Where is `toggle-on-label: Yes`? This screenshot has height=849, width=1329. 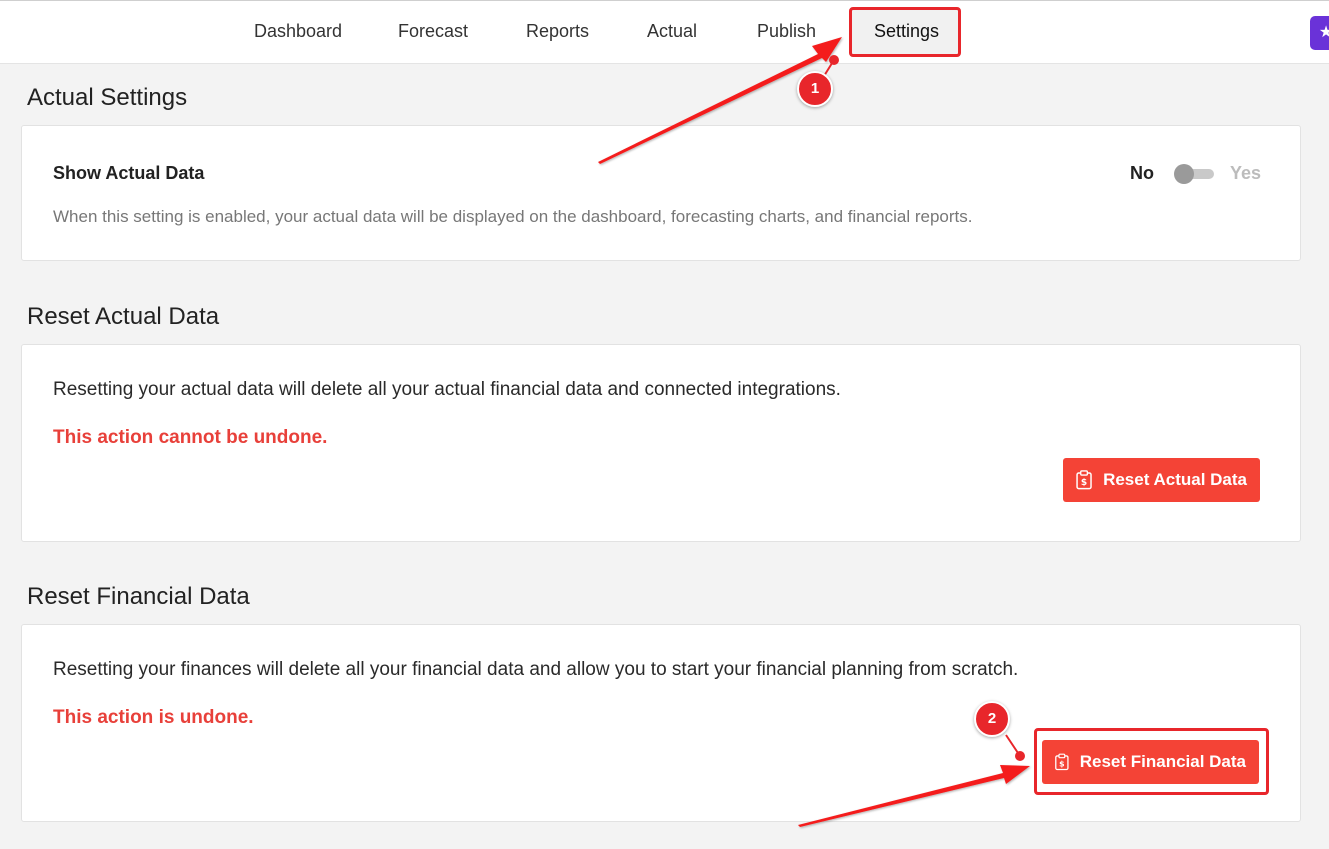
toggle-on-label: Yes is located at coordinates (1246, 173).